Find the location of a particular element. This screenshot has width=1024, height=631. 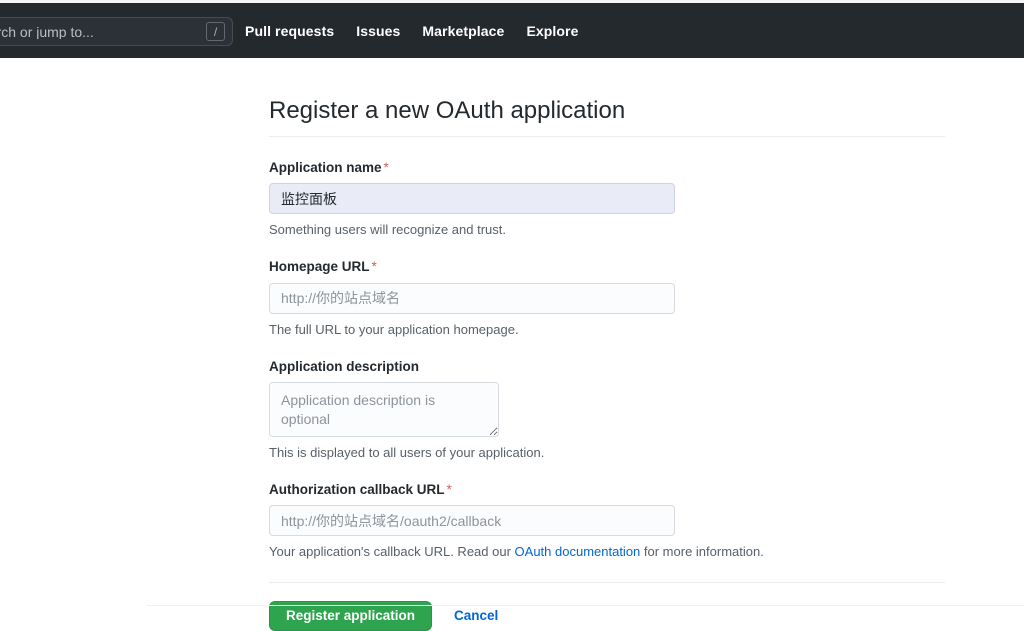

nav-item-issues: Issues is located at coordinates (378, 31).